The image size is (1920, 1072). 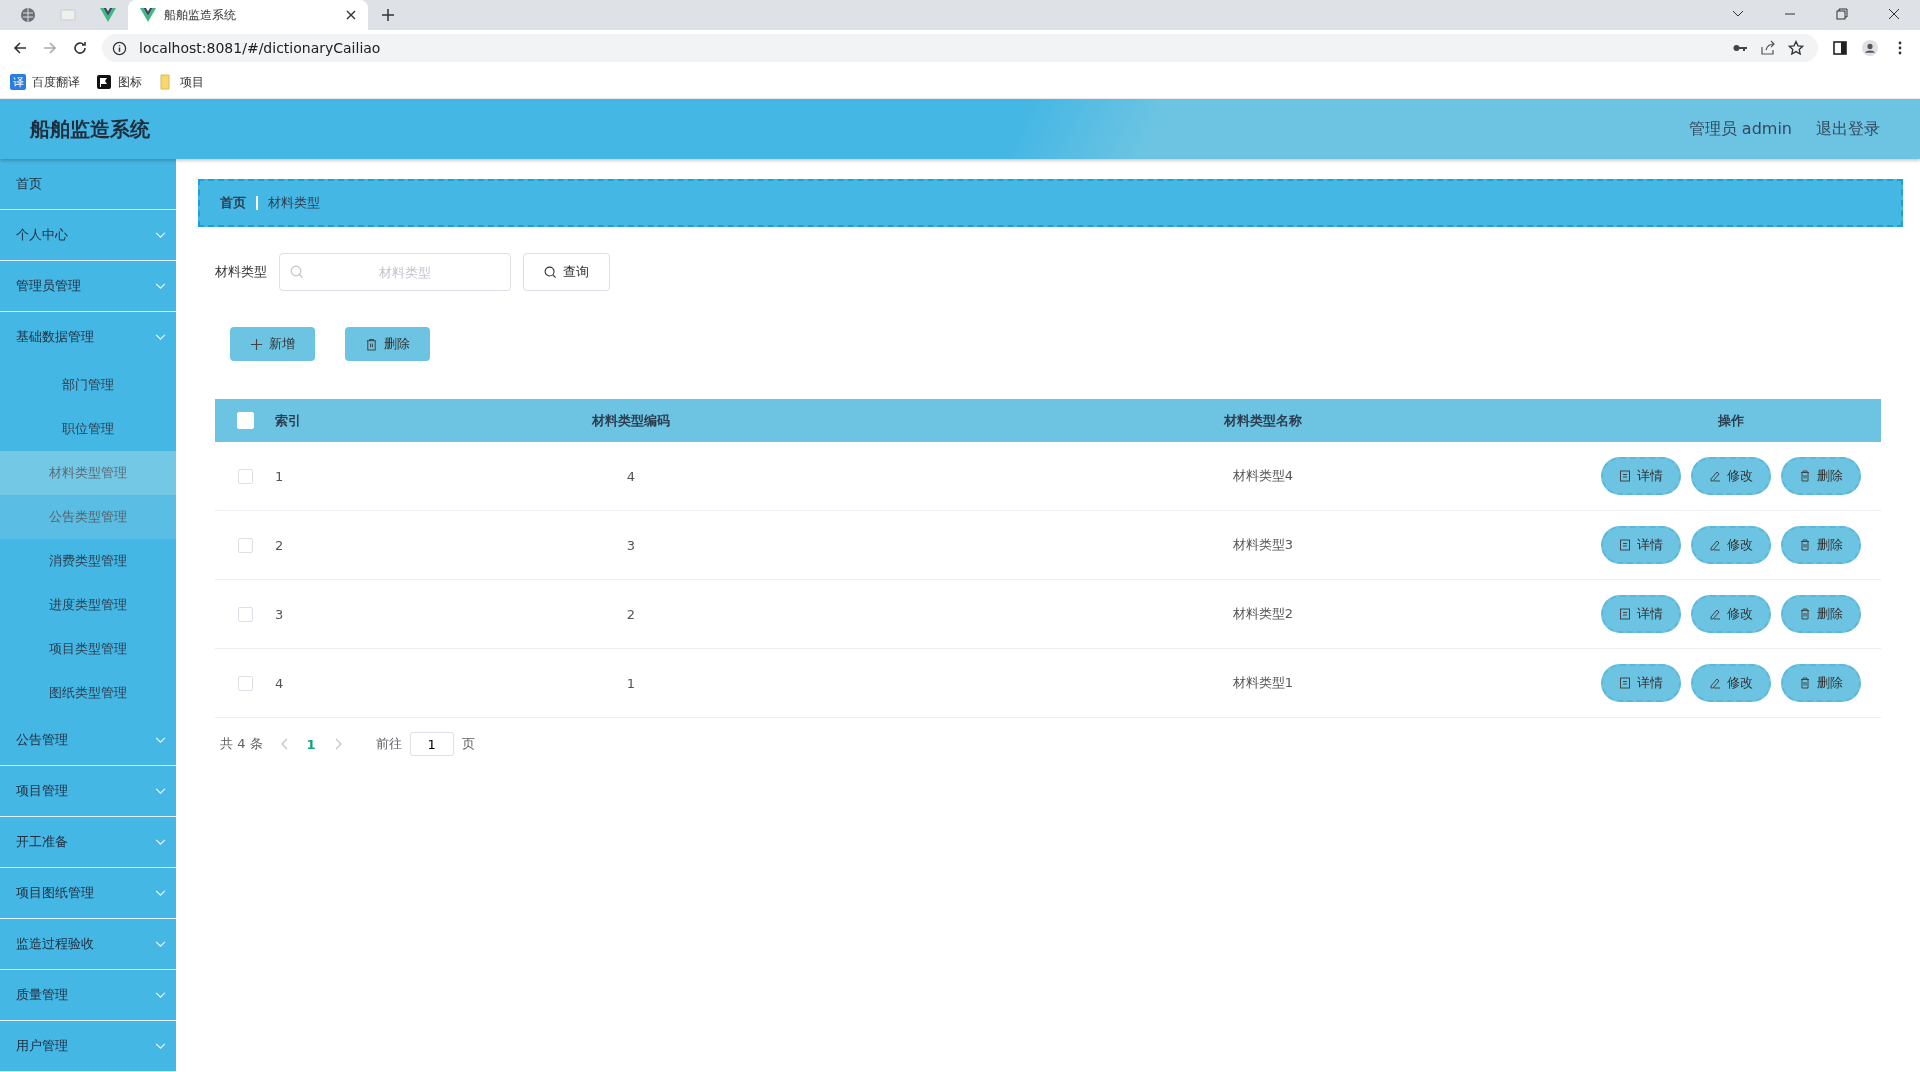 I want to click on menu-item: 首页, so click(x=88, y=184).